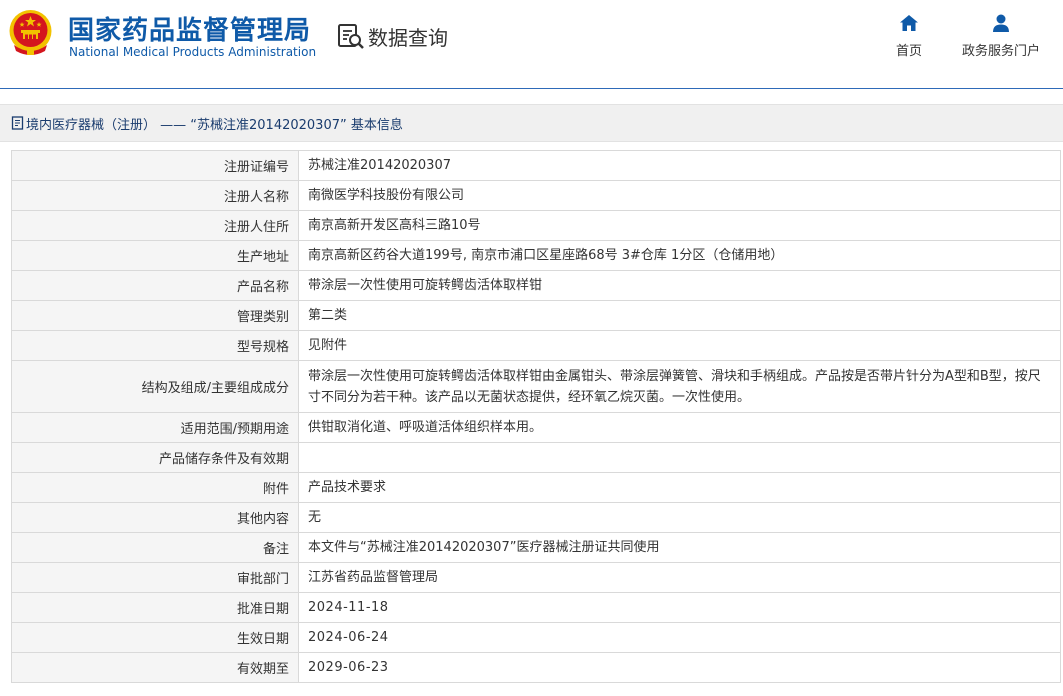  I want to click on nav-service-portal: 政务服务门户, so click(1001, 36).